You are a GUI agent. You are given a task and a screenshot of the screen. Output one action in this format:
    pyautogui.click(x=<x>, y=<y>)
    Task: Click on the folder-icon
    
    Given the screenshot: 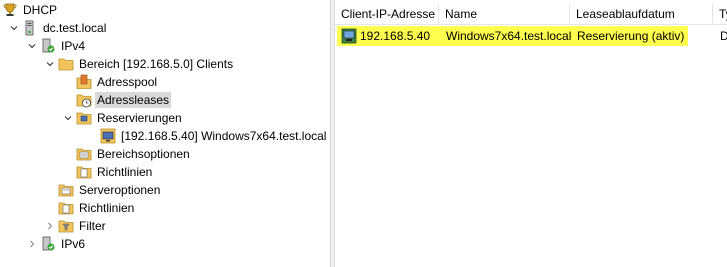 What is the action you would take?
    pyautogui.click(x=66, y=64)
    